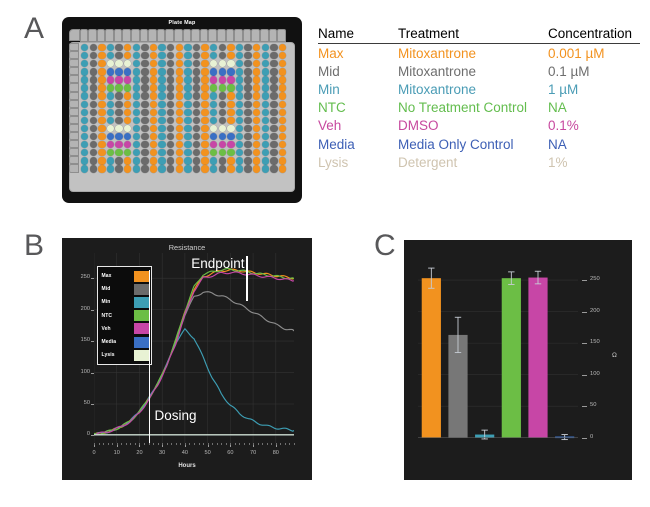 This screenshot has height=507, width=650. I want to click on plate-well-D12, so click(179, 72).